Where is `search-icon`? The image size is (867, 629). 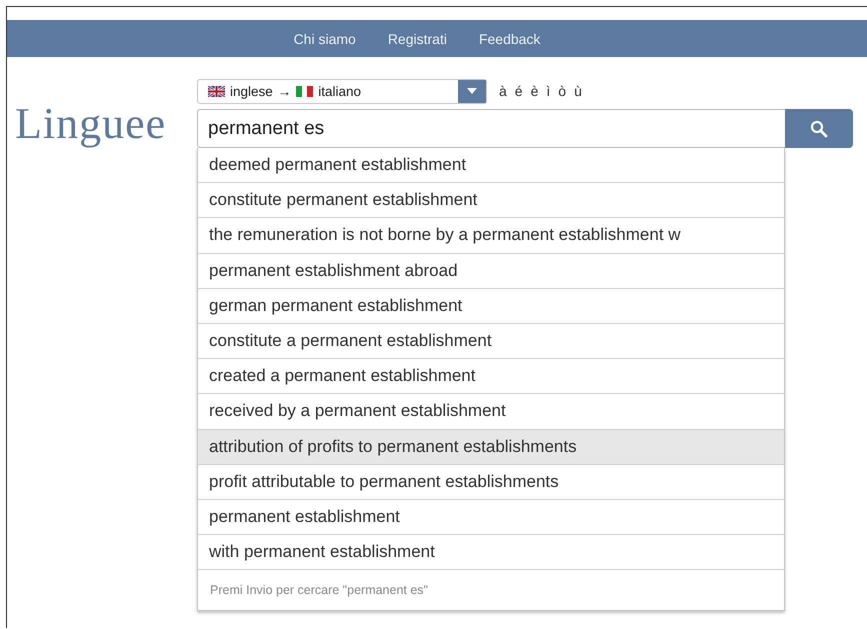 search-icon is located at coordinates (819, 129).